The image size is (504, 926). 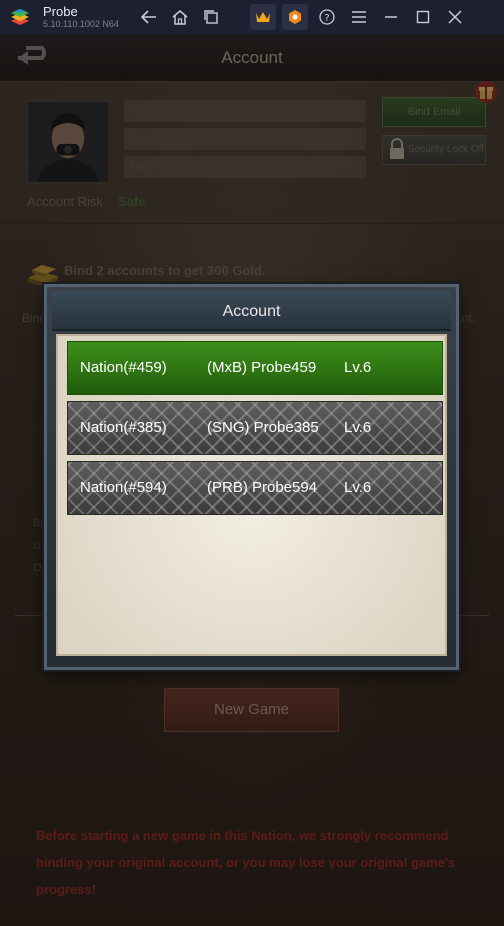 I want to click on minimize-icon, so click(x=391, y=17).